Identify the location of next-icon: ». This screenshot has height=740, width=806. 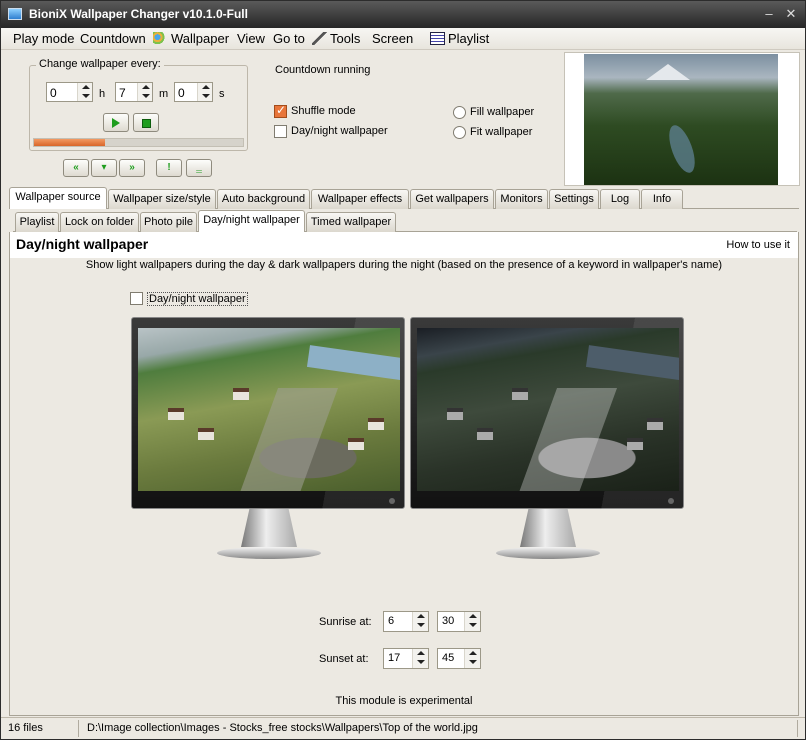
(132, 167).